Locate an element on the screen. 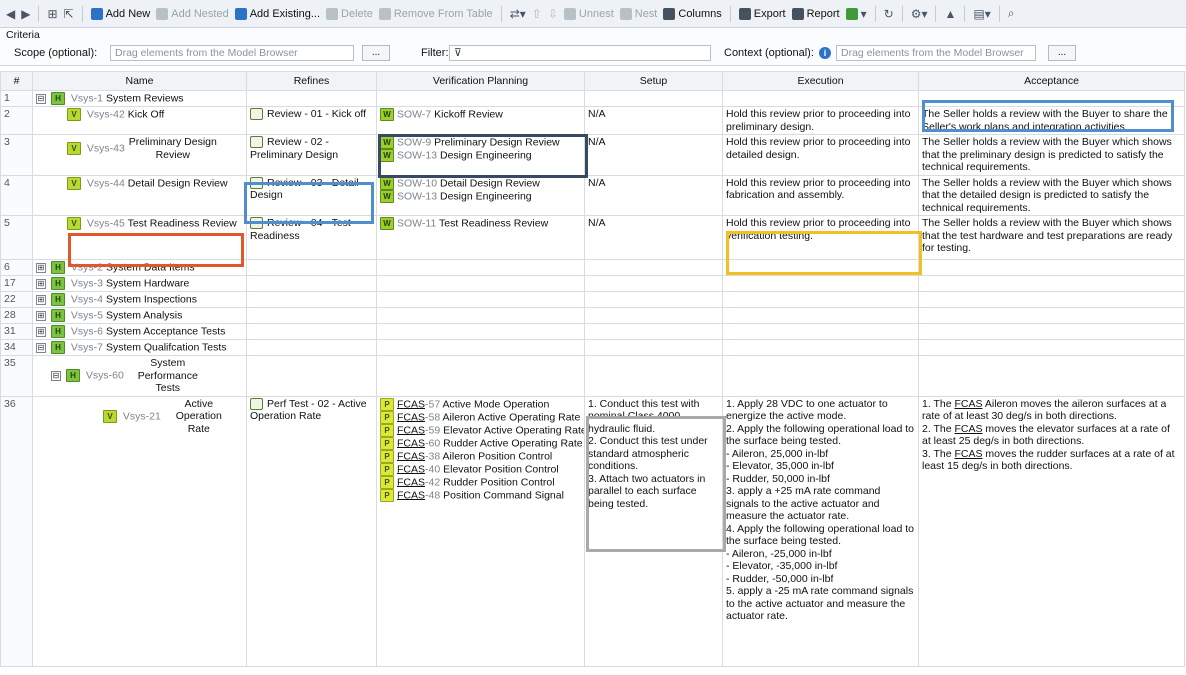 The image size is (1186, 675). table-row: 34 ⊟ H Vsys-7 System Qualifcation Tests is located at coordinates (592, 347).